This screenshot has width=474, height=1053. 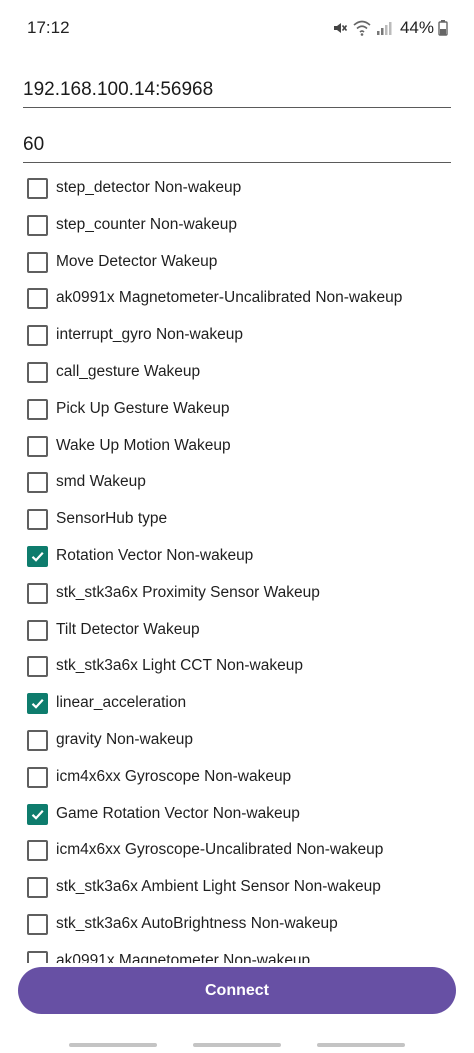 What do you see at coordinates (237, 446) in the screenshot?
I see `sensor-row: Wake Up Motion Wakeup` at bounding box center [237, 446].